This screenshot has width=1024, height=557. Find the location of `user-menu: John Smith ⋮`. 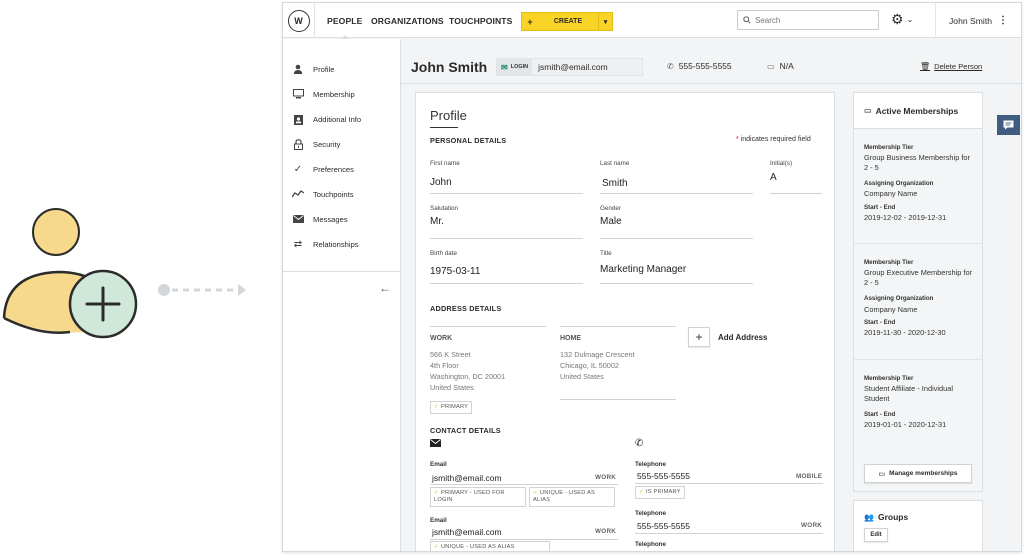

user-menu: John Smith ⋮ is located at coordinates (978, 20).